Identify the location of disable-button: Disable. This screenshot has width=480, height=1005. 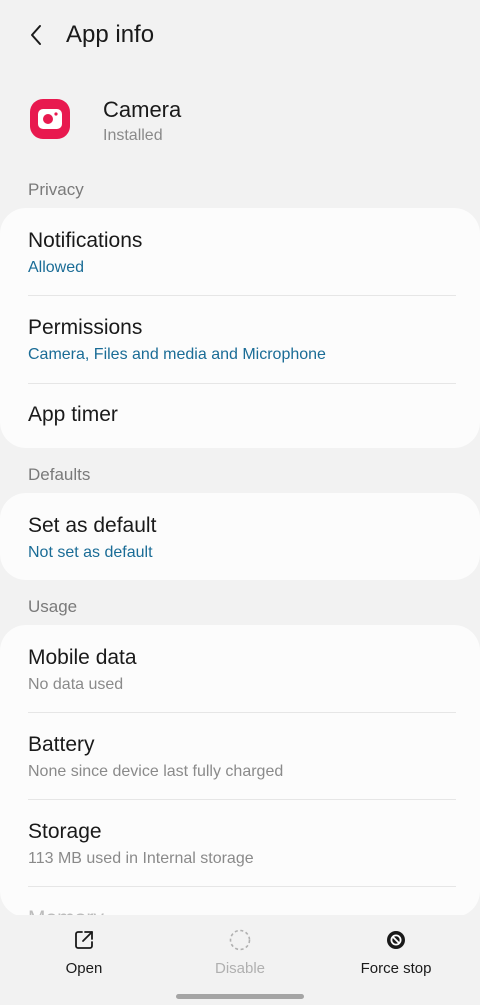
(240, 955).